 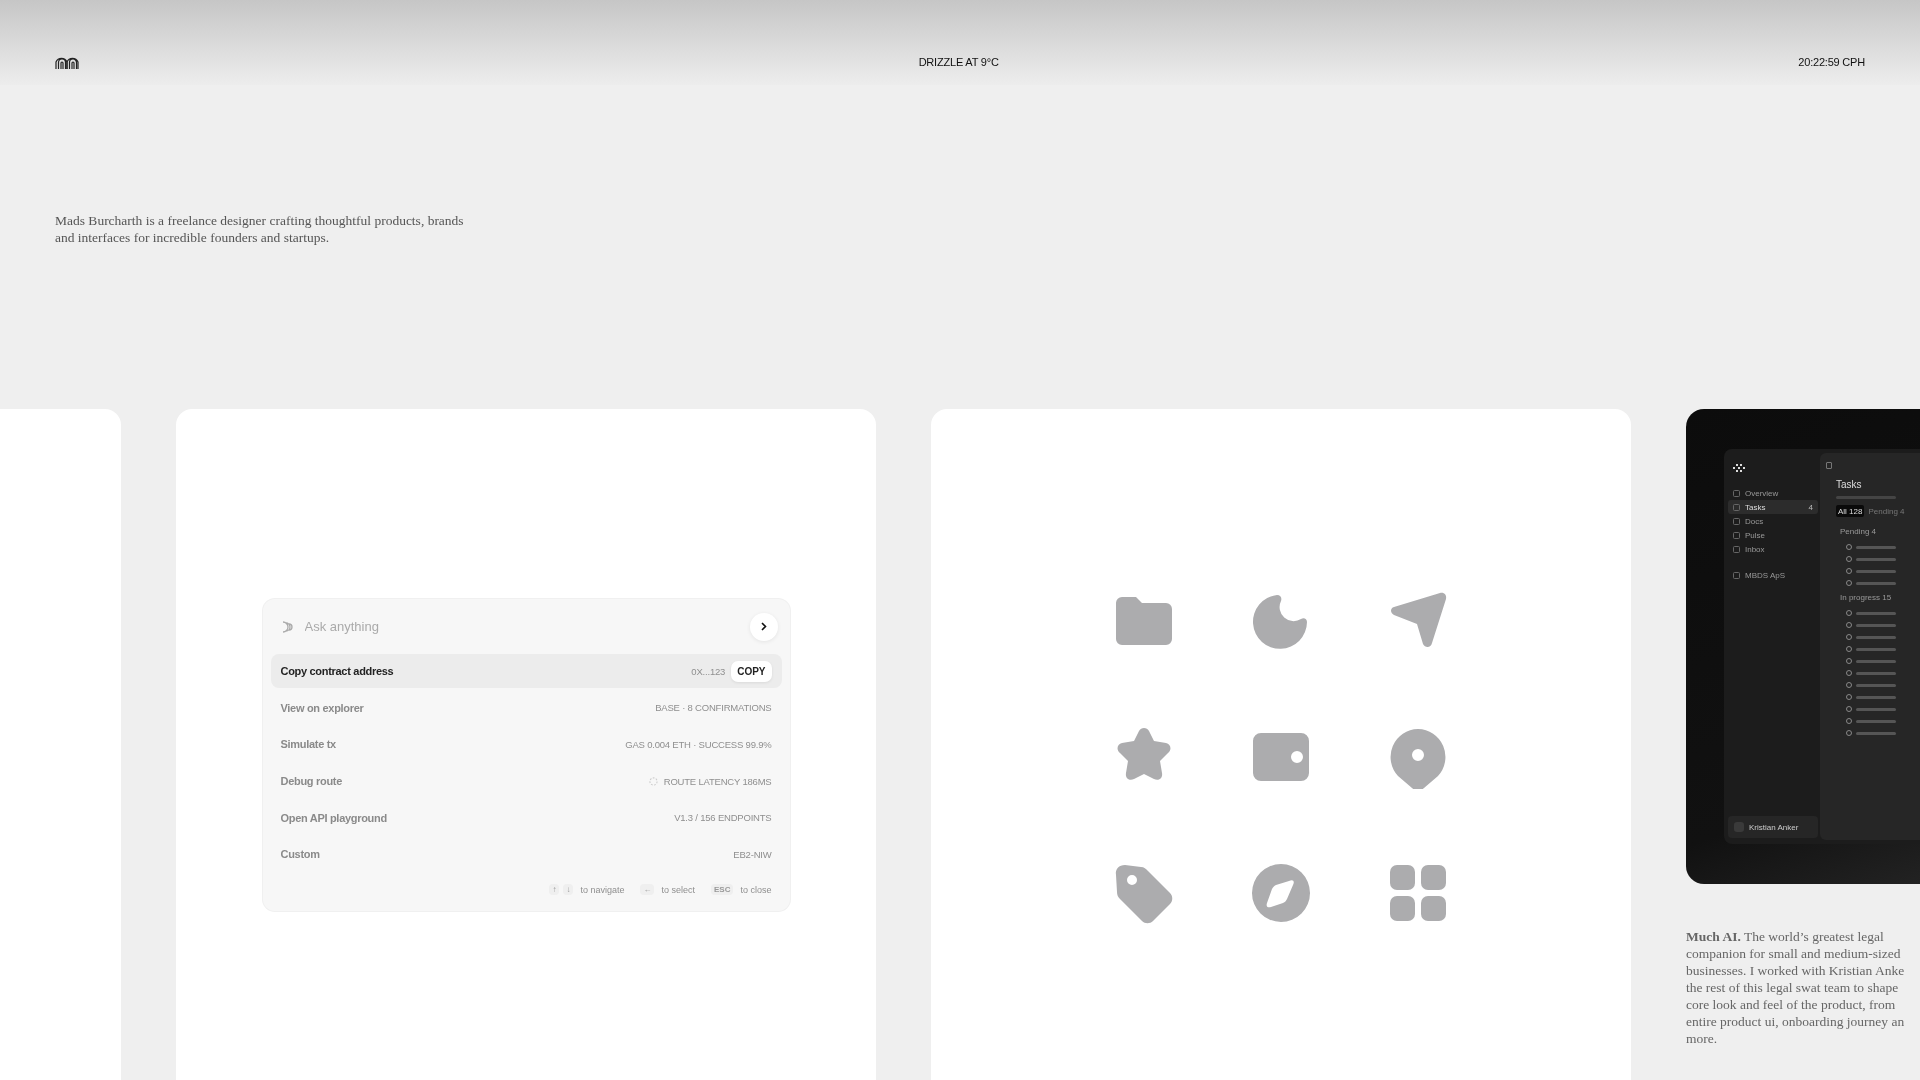 What do you see at coordinates (713, 708) in the screenshot?
I see `command-detail: BASE · 8 CONFIRMATIONS` at bounding box center [713, 708].